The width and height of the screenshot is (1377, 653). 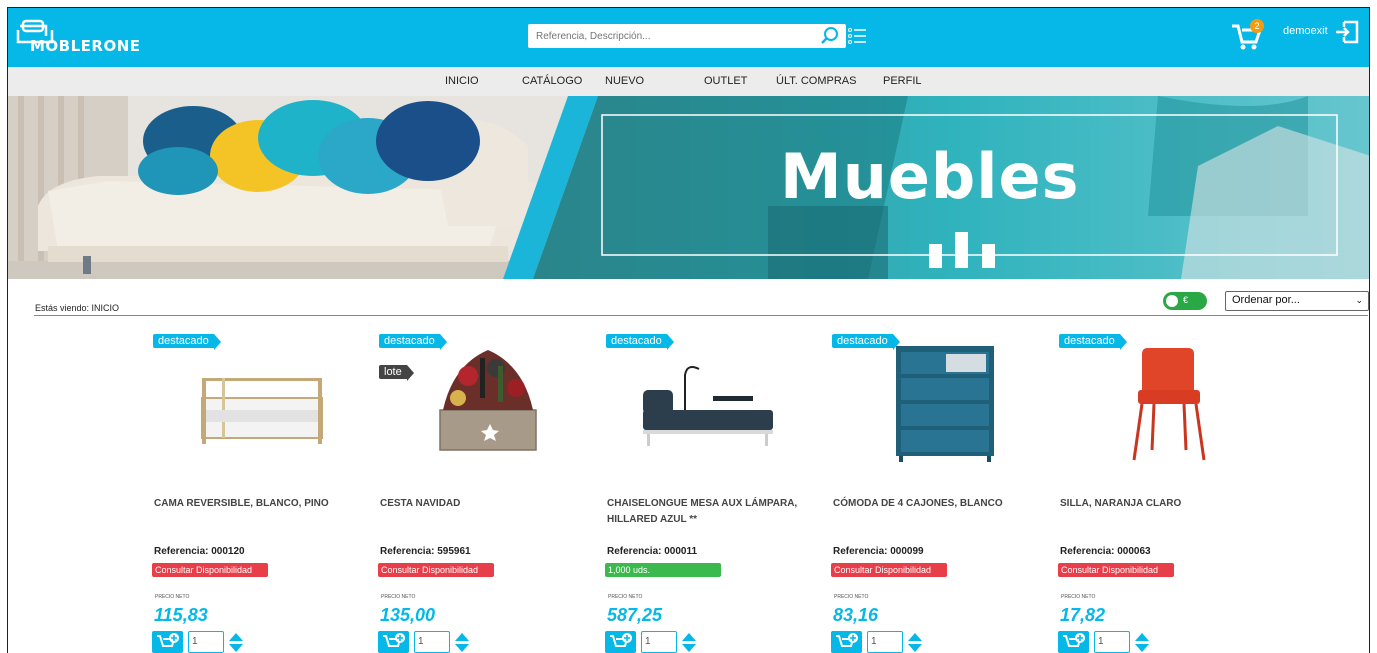 What do you see at coordinates (663, 570) in the screenshot?
I see `availability-badge: 1,000 uds.` at bounding box center [663, 570].